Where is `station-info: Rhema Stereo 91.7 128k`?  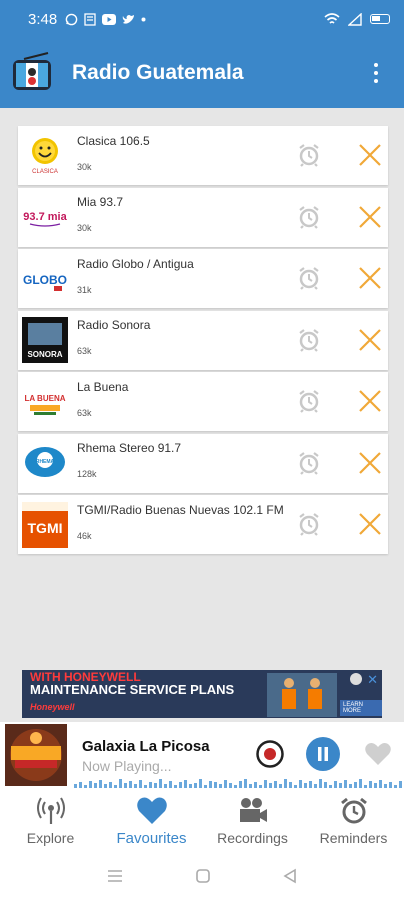 station-info: Rhema Stereo 91.7 128k is located at coordinates (232, 463).